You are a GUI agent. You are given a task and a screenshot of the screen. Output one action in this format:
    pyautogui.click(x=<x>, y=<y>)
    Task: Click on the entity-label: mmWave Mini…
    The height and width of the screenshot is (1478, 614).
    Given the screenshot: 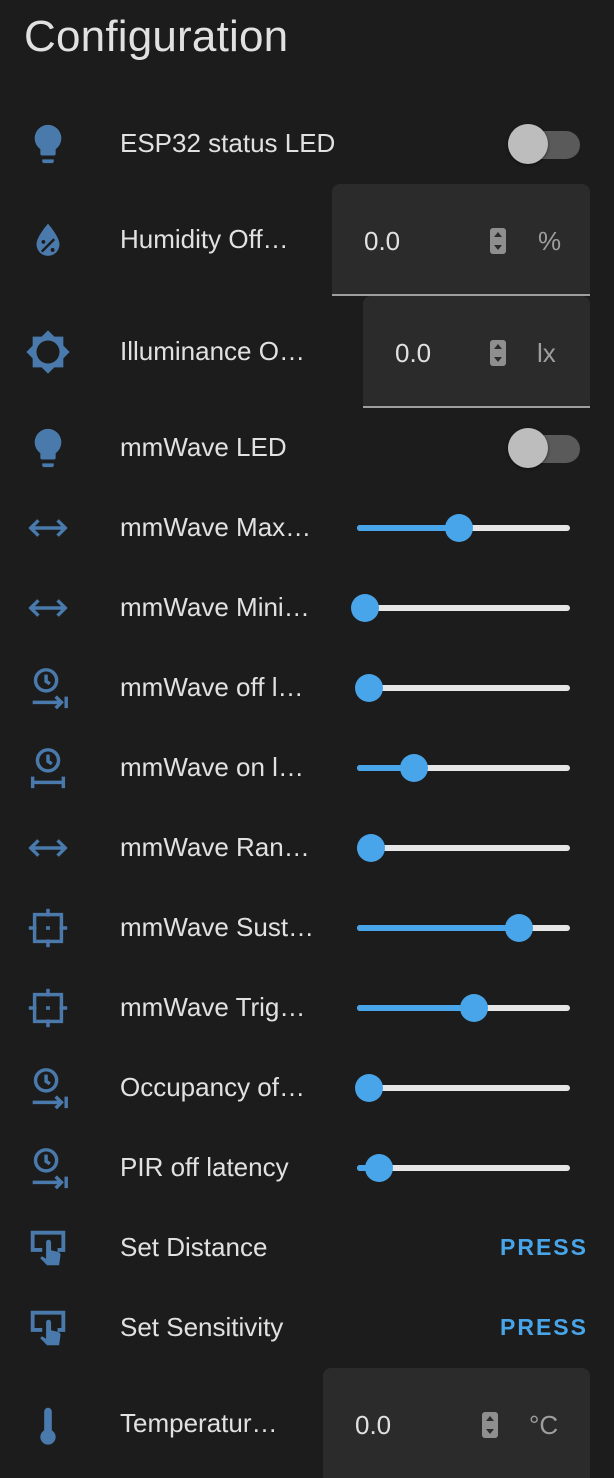 What is the action you would take?
    pyautogui.click(x=215, y=607)
    